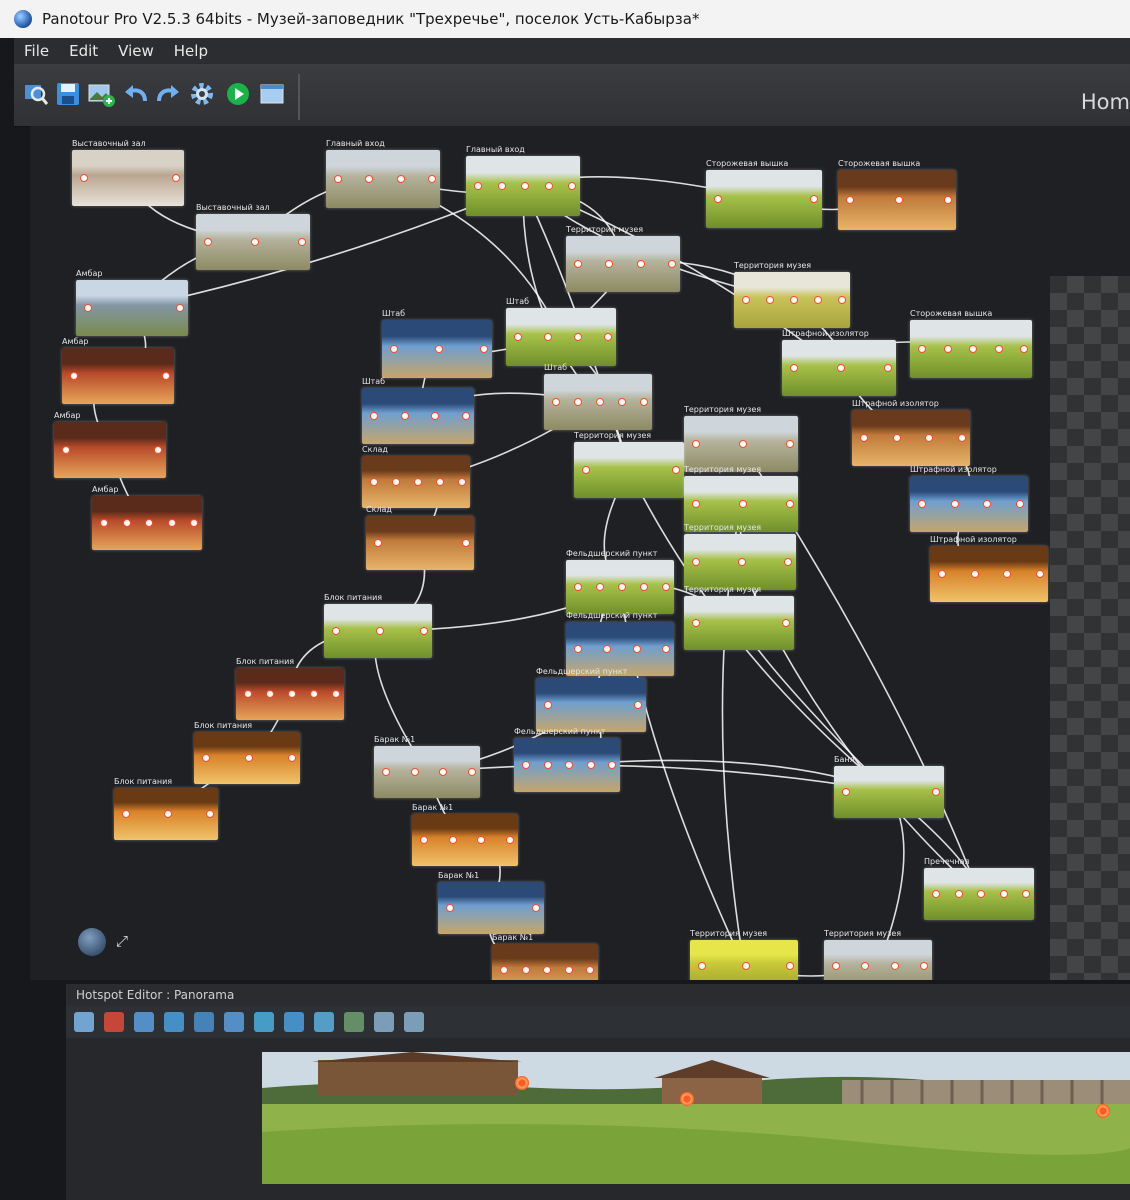 Image resolution: width=1130 pixels, height=1200 pixels. What do you see at coordinates (264, 1022) in the screenshot?
I see `zoom-icon` at bounding box center [264, 1022].